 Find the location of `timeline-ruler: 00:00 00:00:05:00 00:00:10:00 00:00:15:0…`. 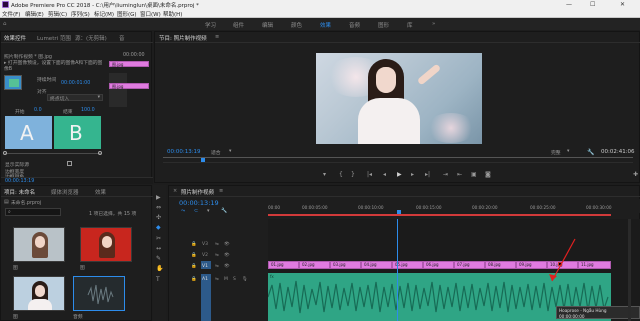

timeline-ruler: 00:00 00:00:05:00 00:00:10:00 00:00:15:0… is located at coordinates (454, 206).